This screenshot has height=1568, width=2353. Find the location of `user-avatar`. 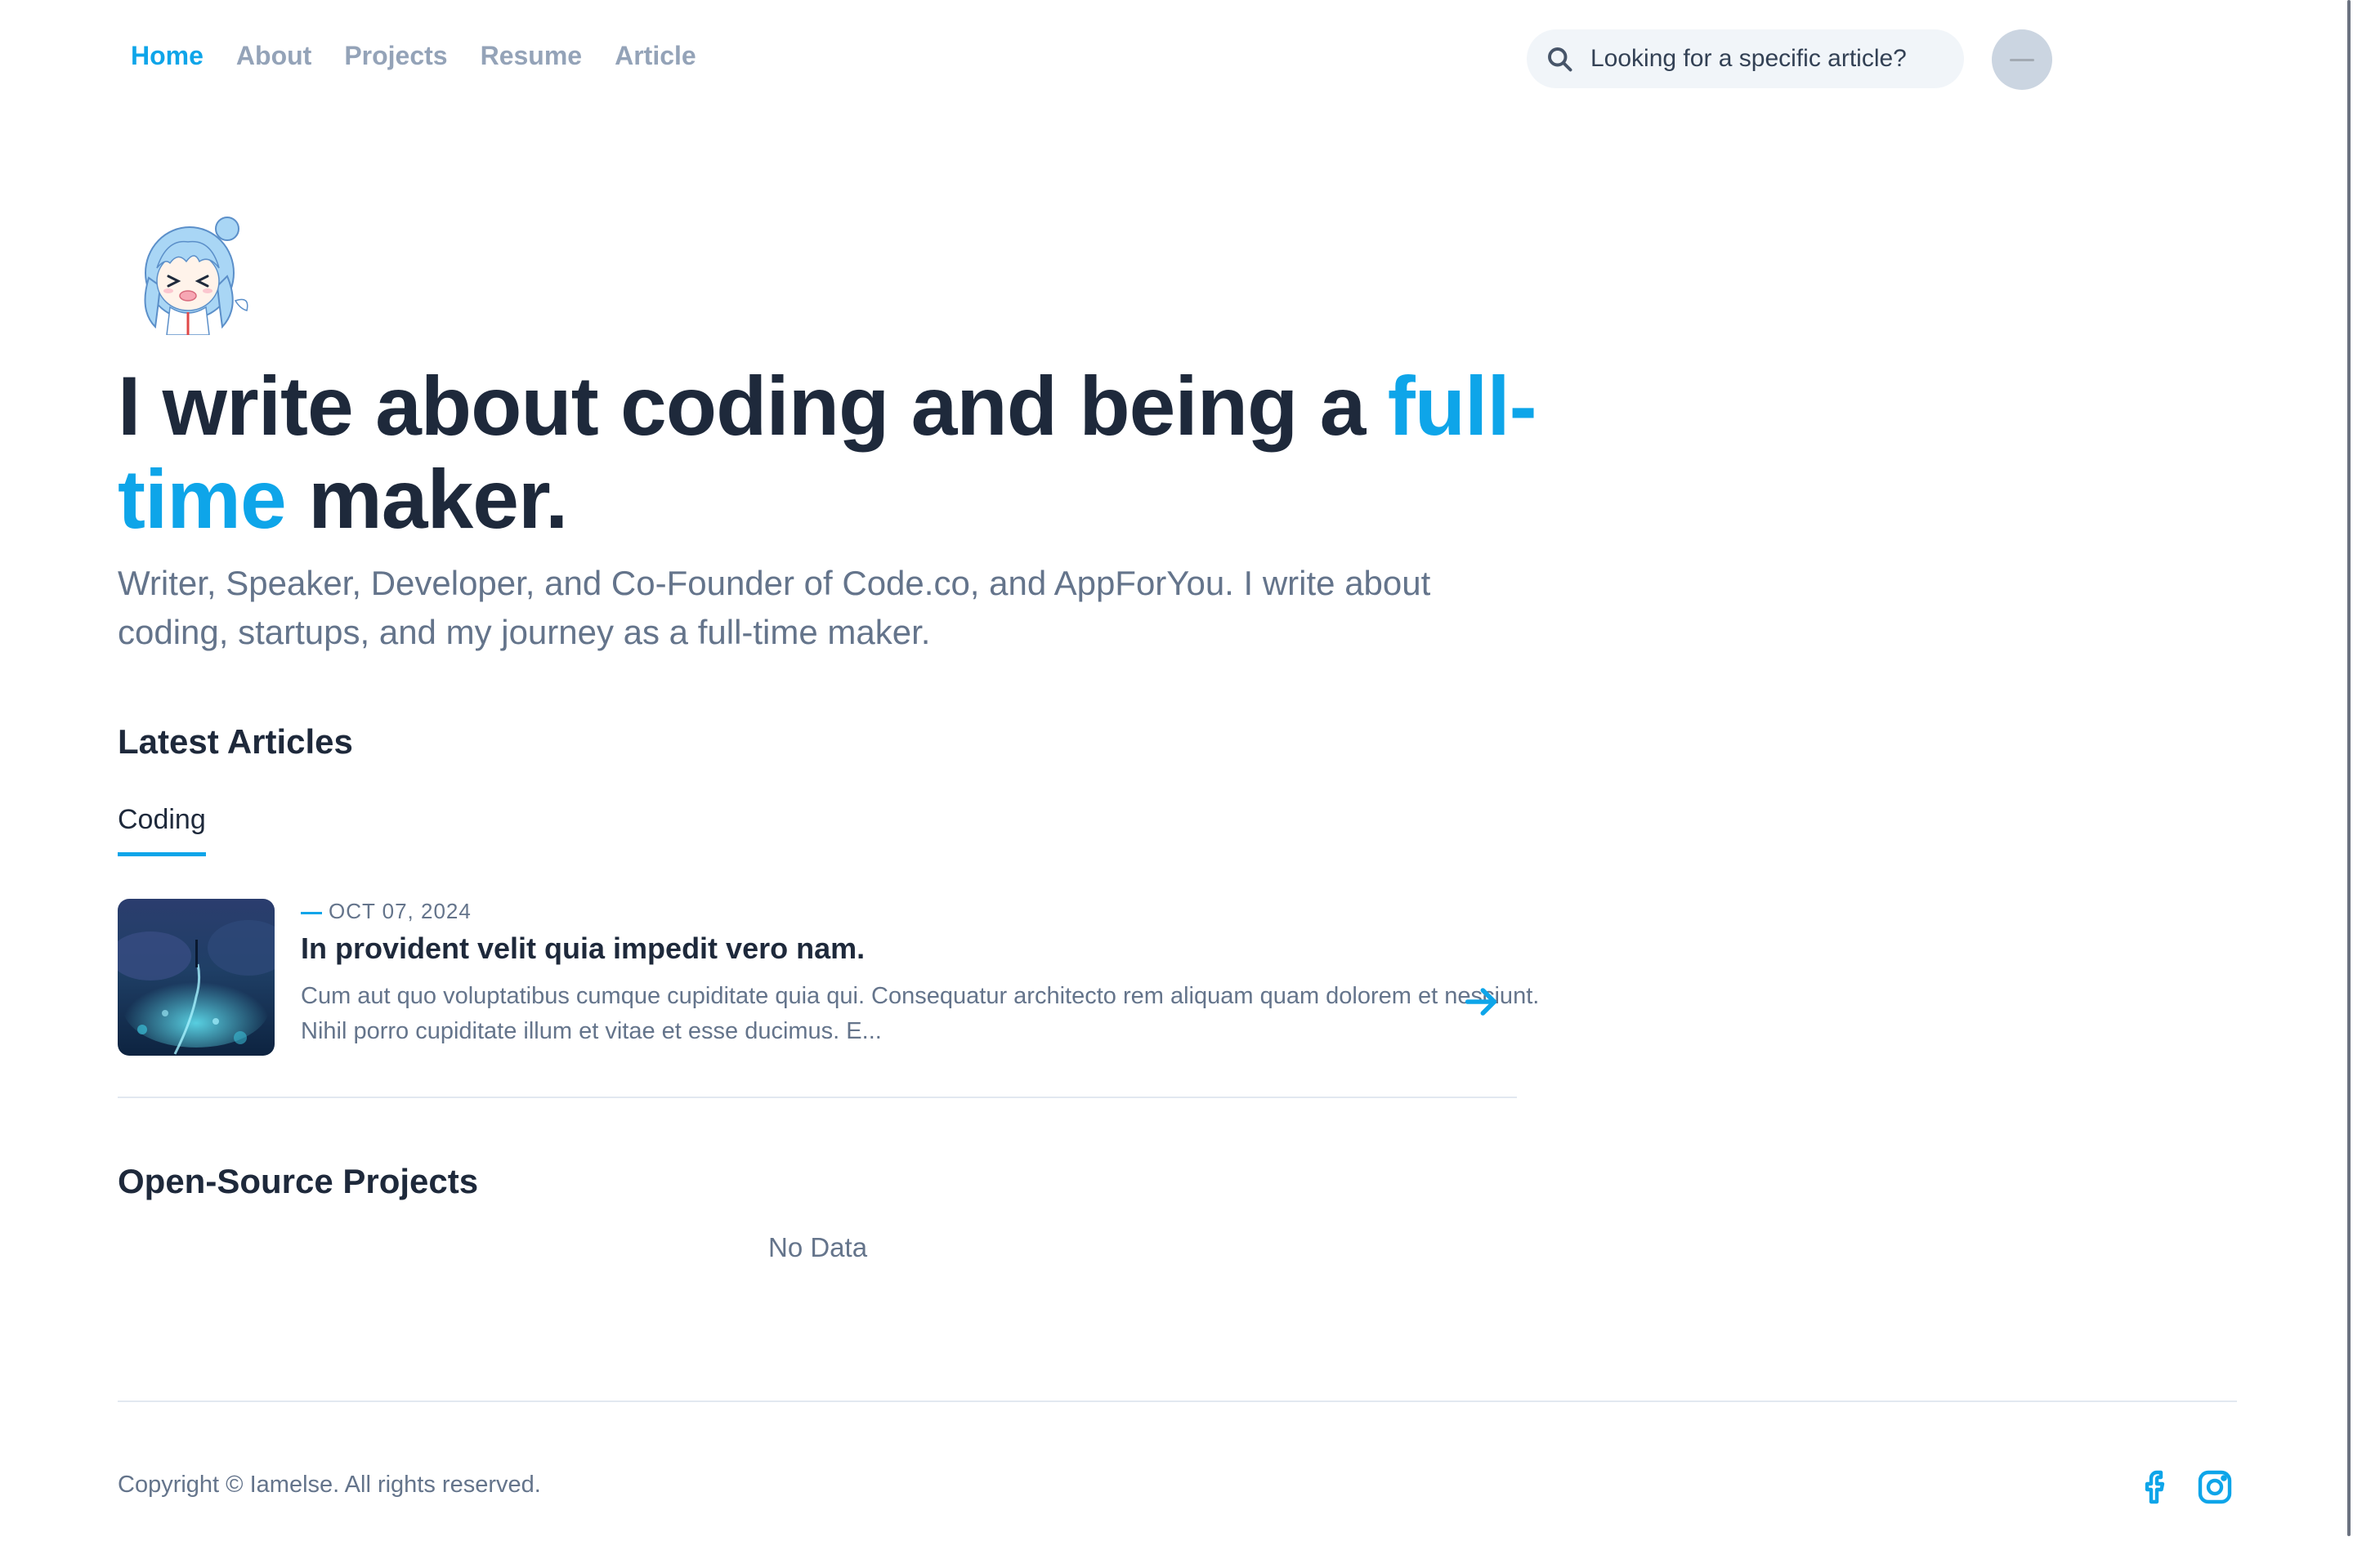

user-avatar is located at coordinates (2022, 59).